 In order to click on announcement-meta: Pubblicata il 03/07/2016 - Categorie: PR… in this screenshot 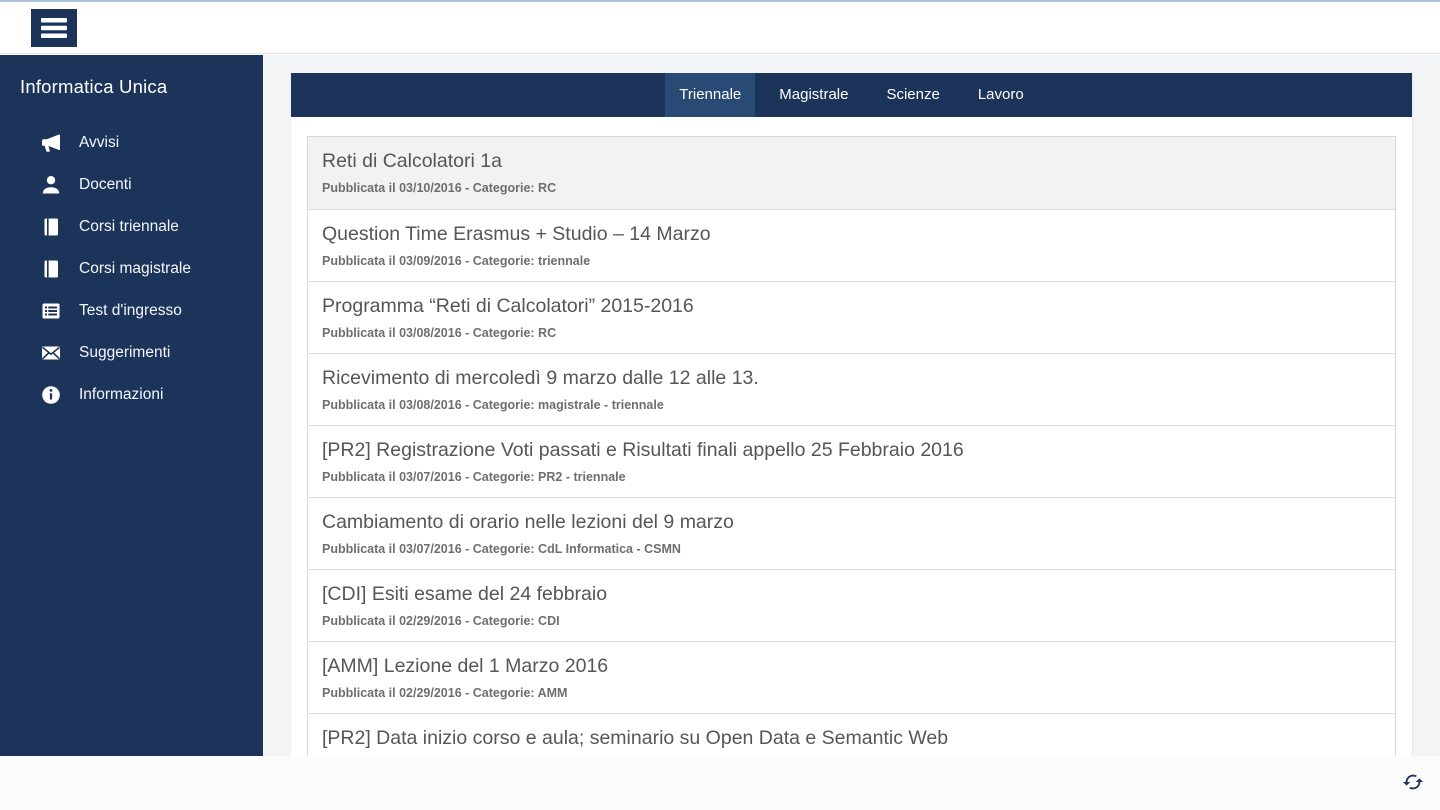, I will do `click(474, 477)`.